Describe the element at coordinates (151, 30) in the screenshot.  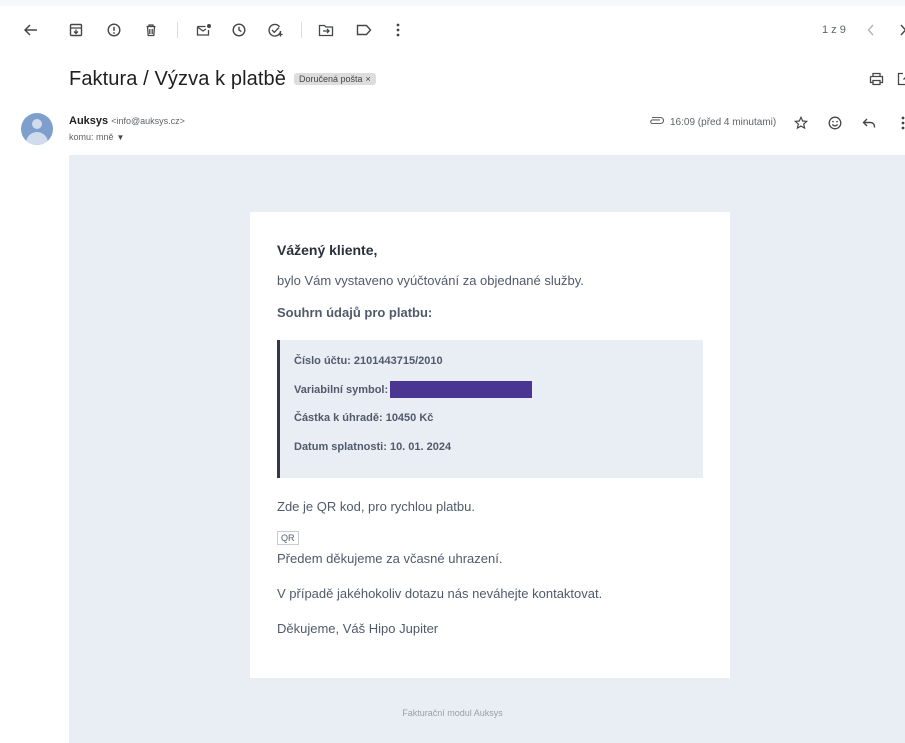
I see `delete-icon` at that location.